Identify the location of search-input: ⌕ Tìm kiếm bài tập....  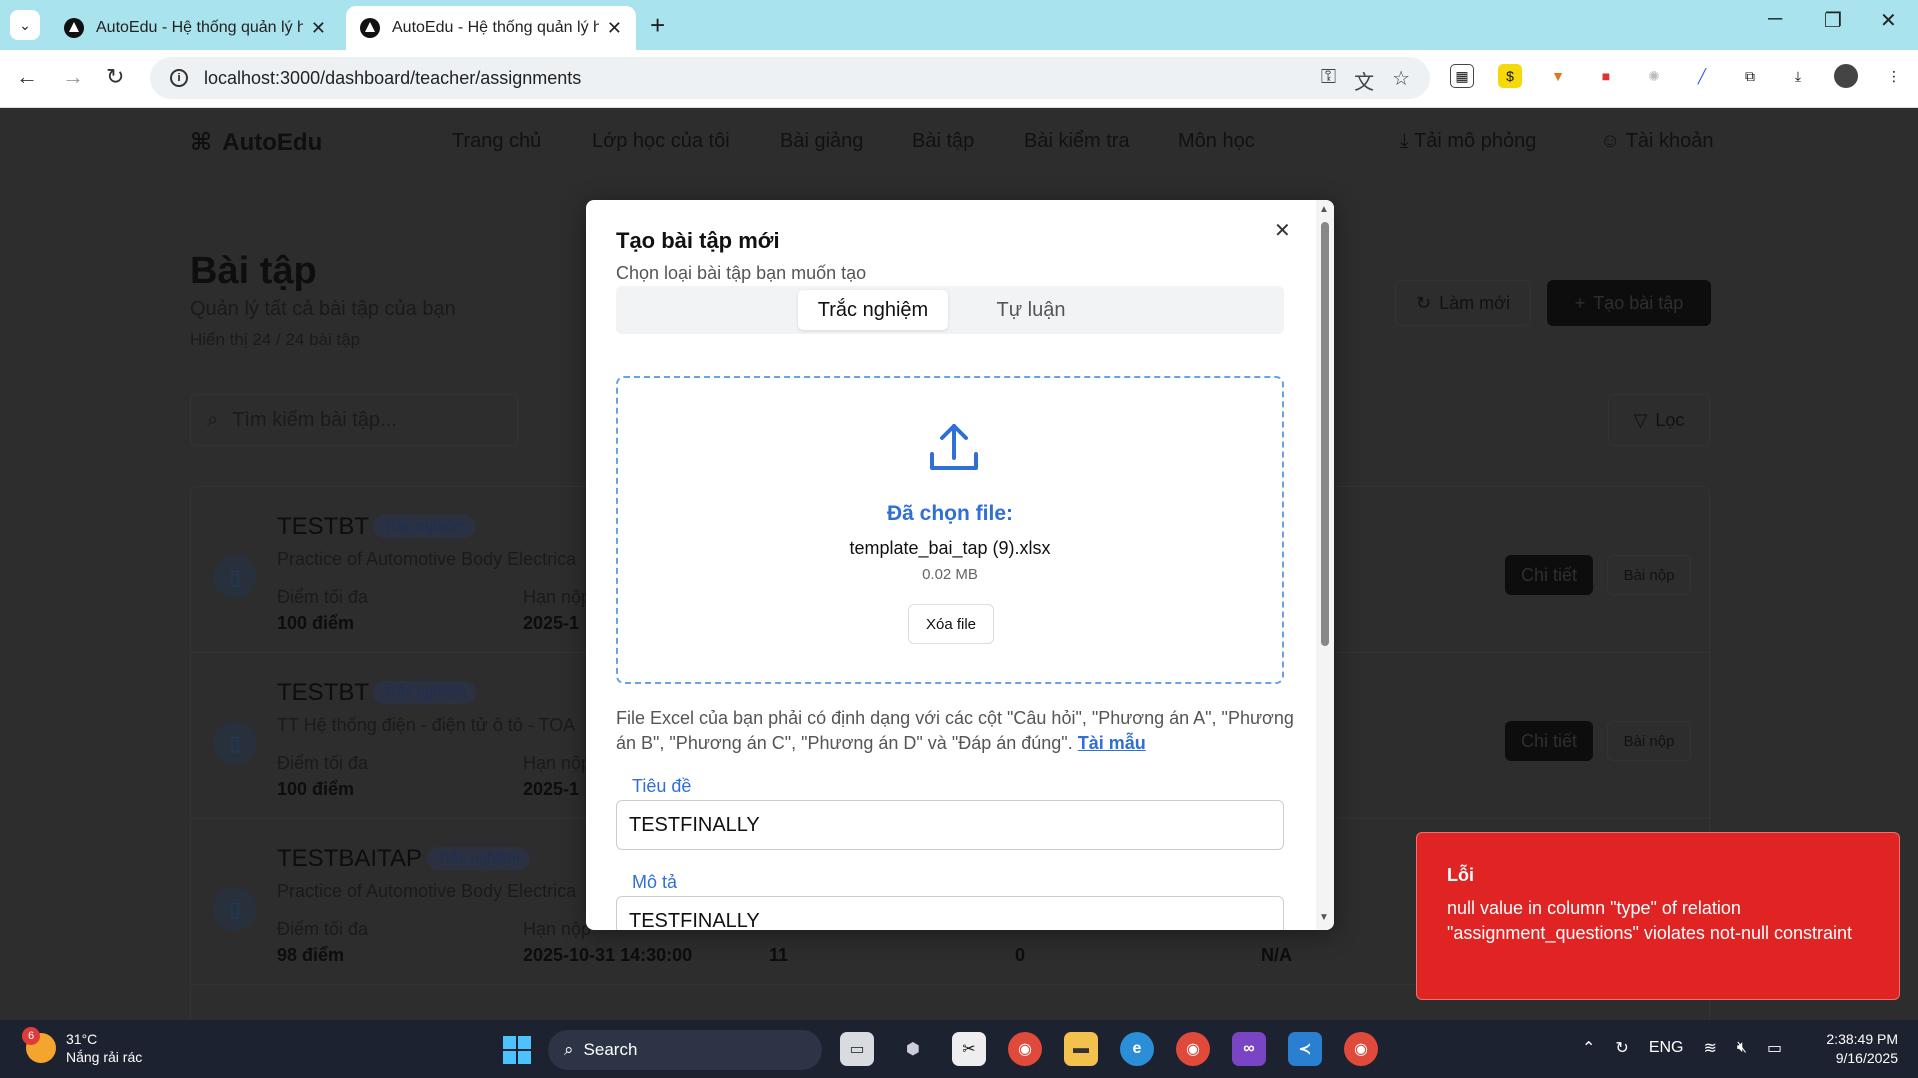
(354, 420).